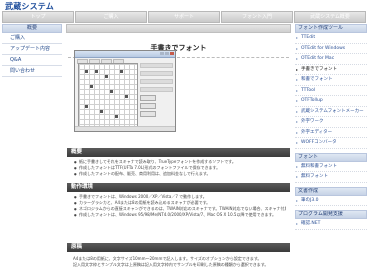 This screenshot has width=369, height=280. Describe the element at coordinates (257, 17) in the screenshot. I see `topnav-item-font-intro: フォント入門` at that location.